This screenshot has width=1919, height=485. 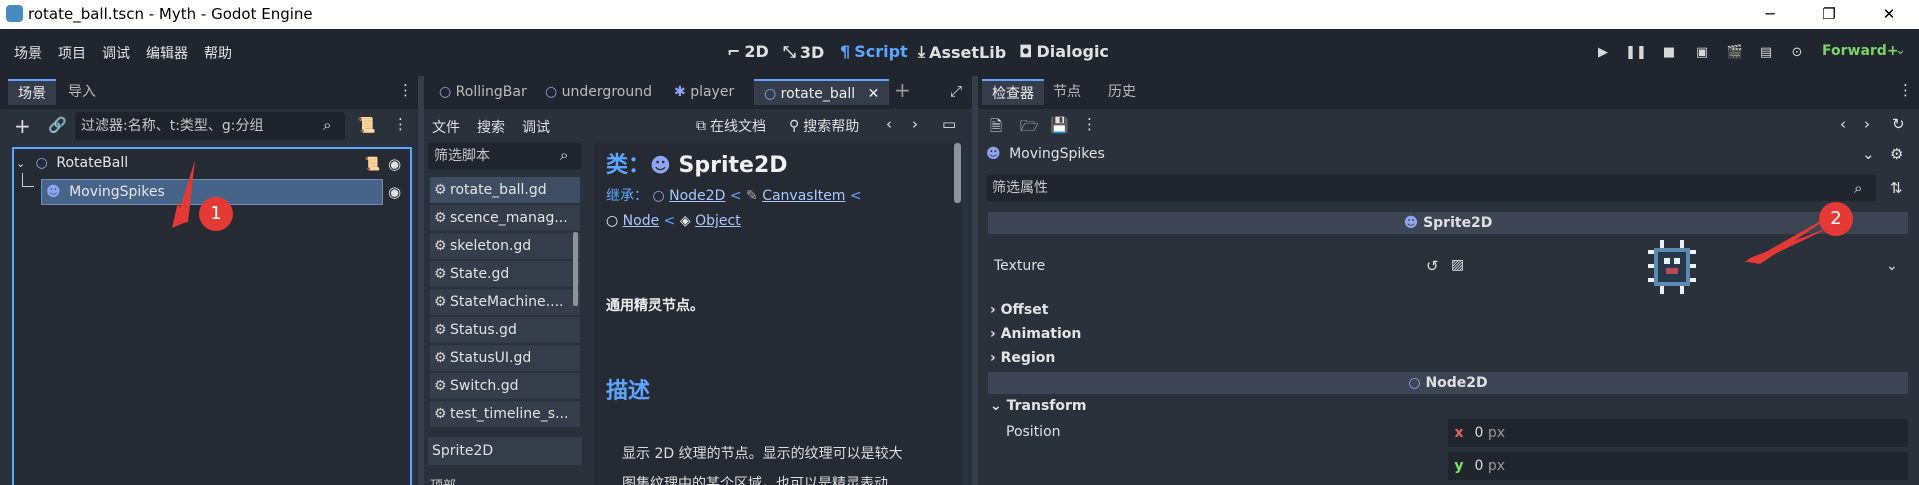 What do you see at coordinates (1836, 219) in the screenshot?
I see `annotation-badge-2: 2` at bounding box center [1836, 219].